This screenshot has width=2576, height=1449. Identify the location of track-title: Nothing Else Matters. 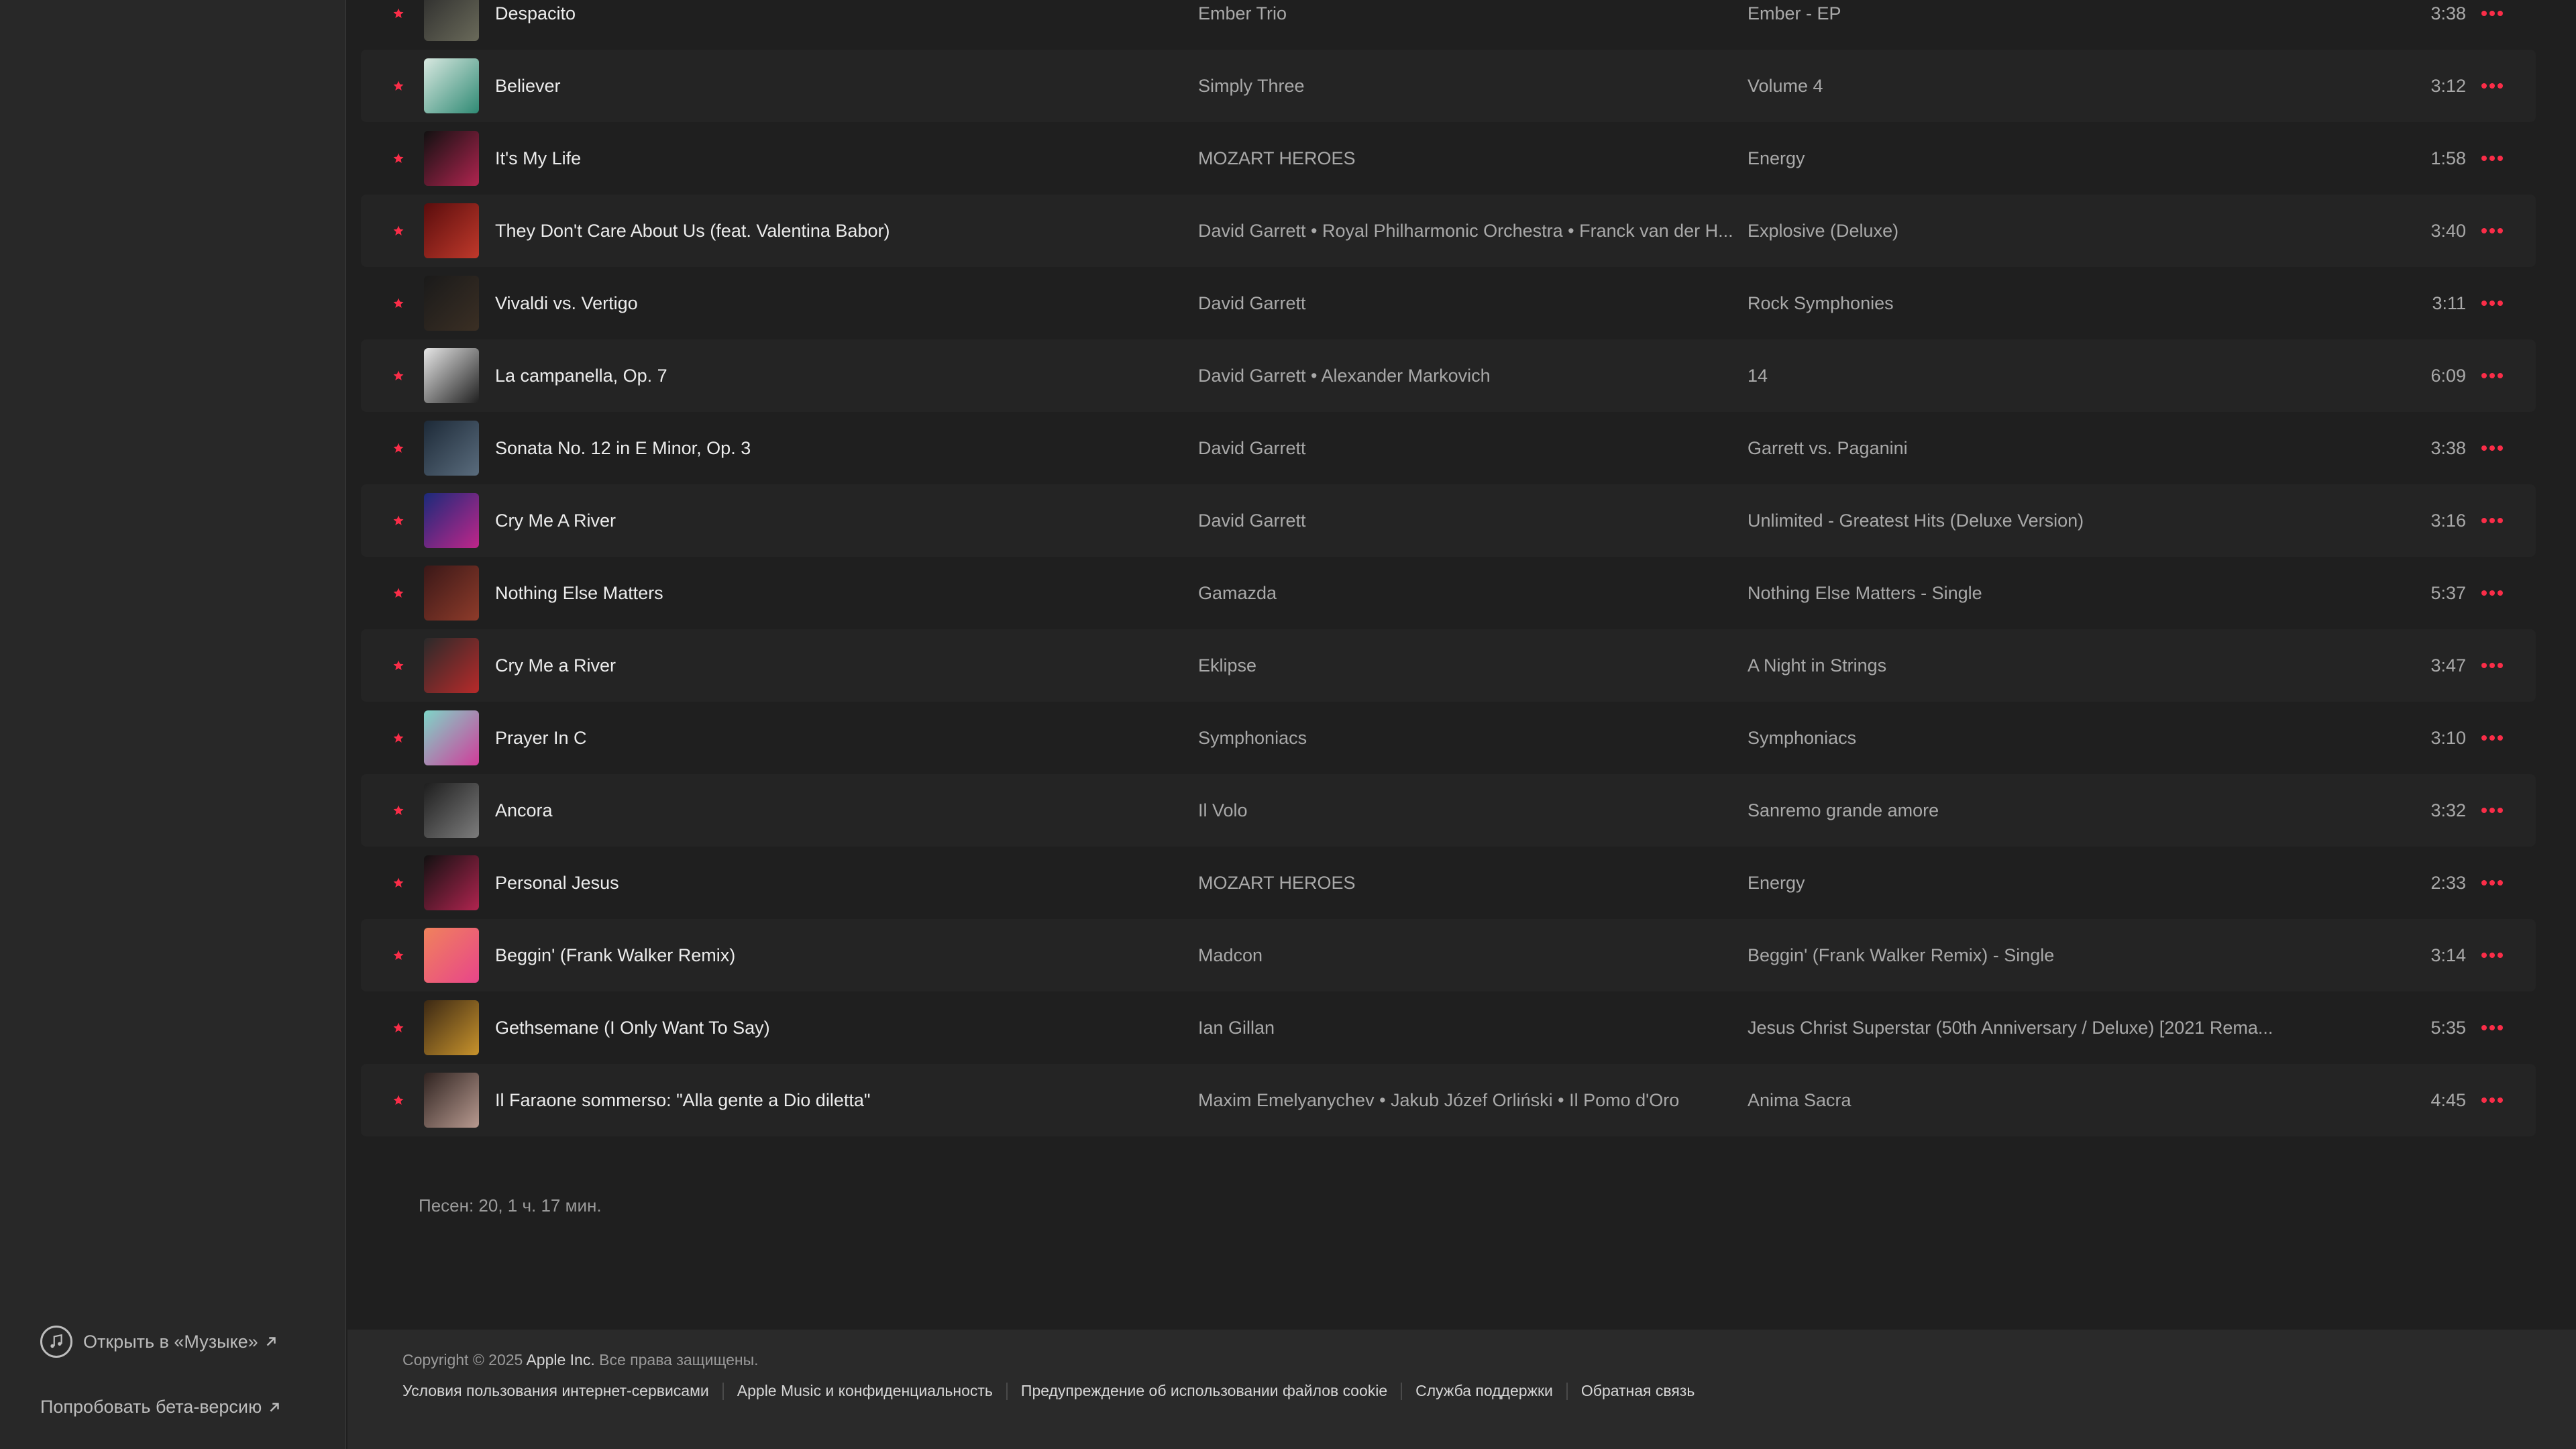
(579, 593).